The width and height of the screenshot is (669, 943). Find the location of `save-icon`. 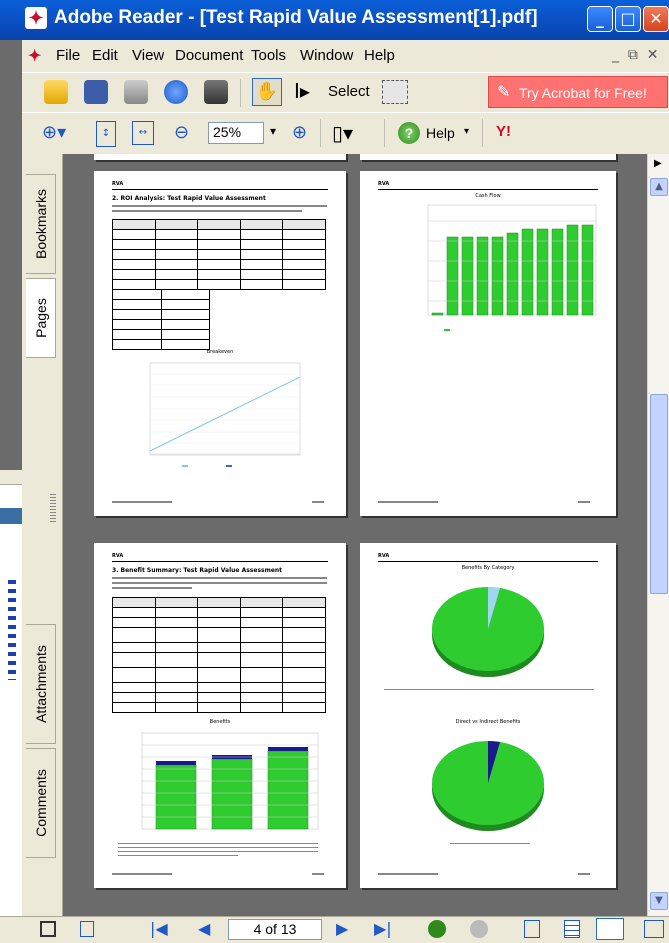

save-icon is located at coordinates (96, 92).